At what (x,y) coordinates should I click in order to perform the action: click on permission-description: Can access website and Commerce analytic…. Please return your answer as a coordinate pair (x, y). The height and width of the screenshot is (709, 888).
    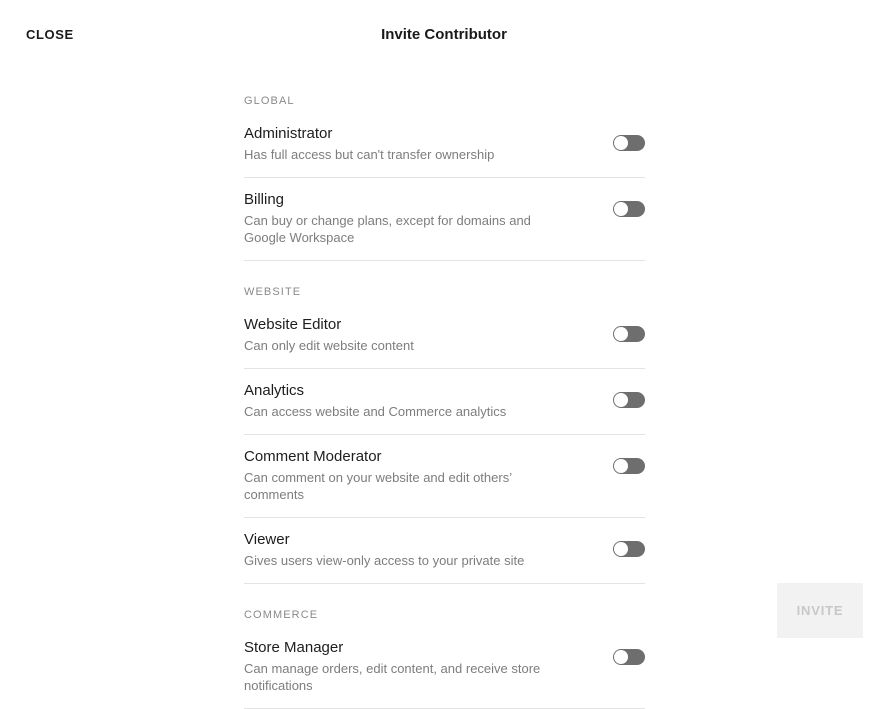
    Looking at the image, I should click on (375, 411).